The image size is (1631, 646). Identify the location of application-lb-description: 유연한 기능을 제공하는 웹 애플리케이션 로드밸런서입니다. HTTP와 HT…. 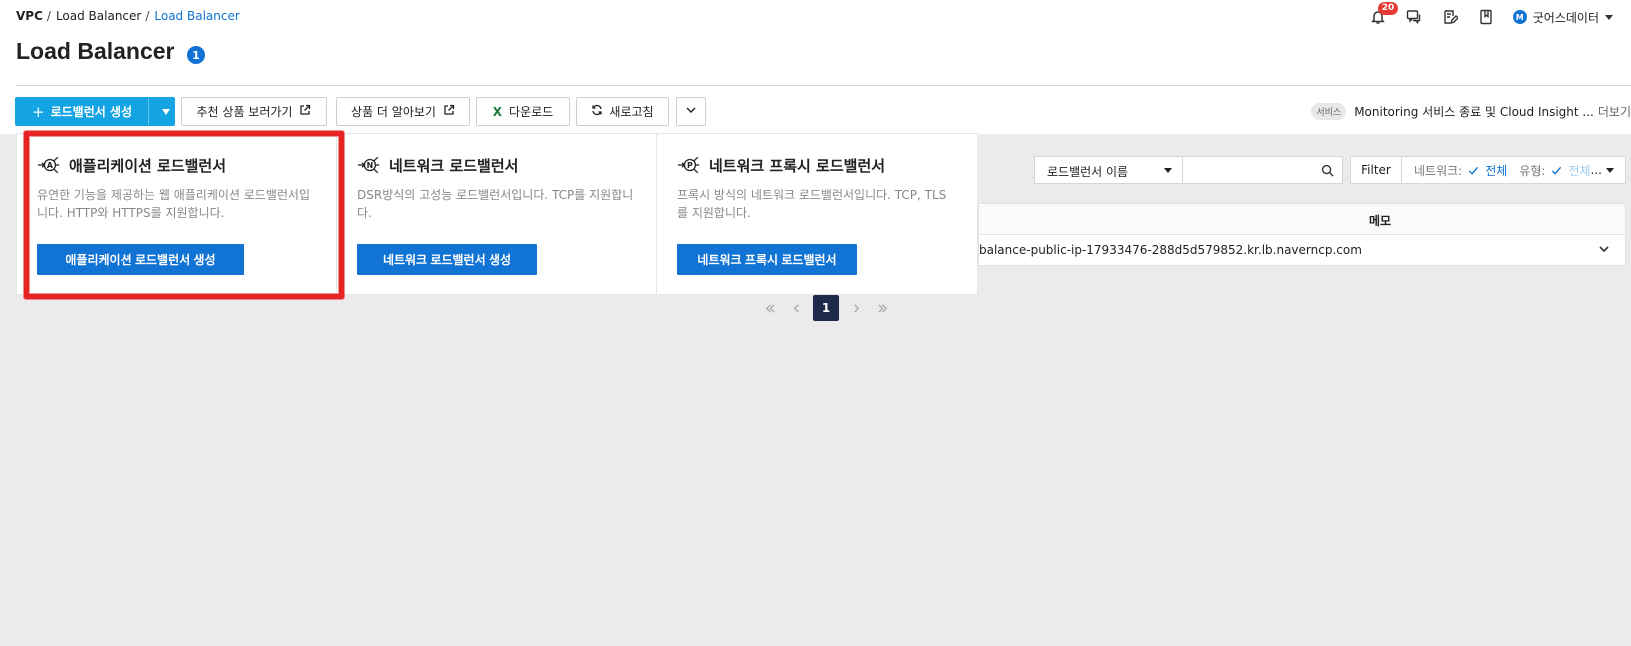
(173, 204).